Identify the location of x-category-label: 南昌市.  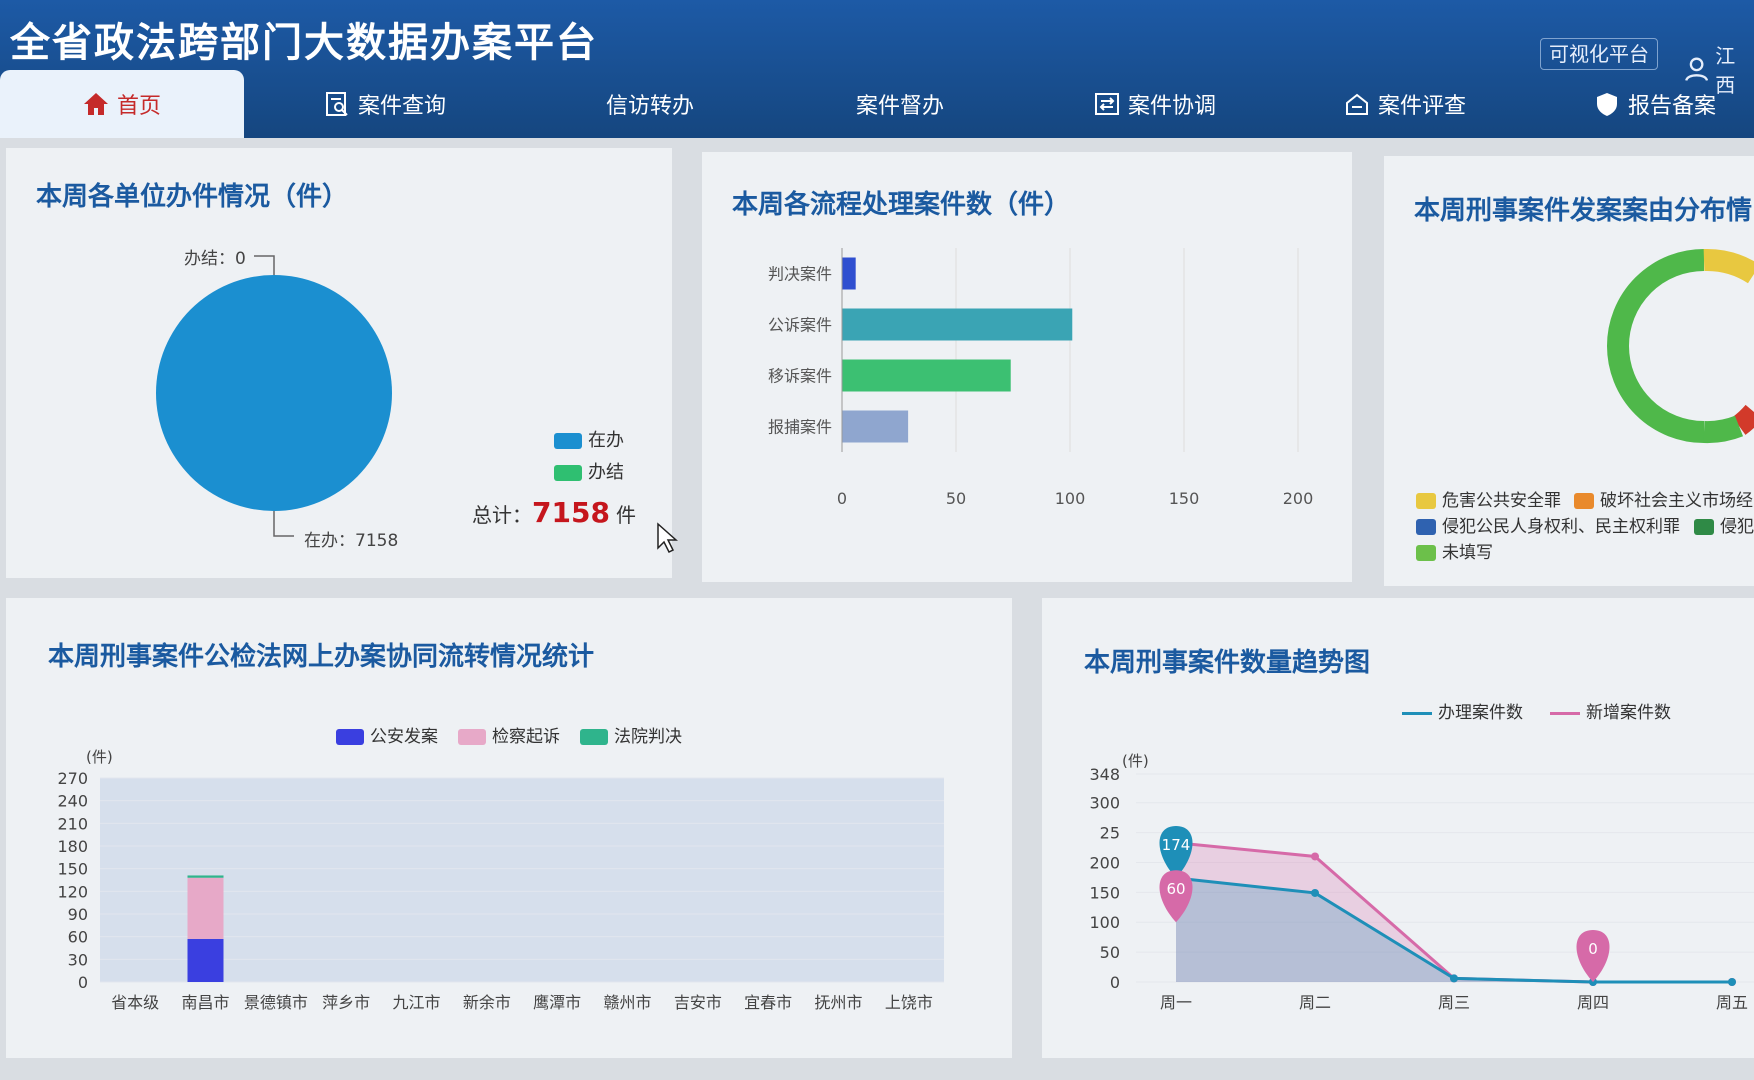
(205, 1002).